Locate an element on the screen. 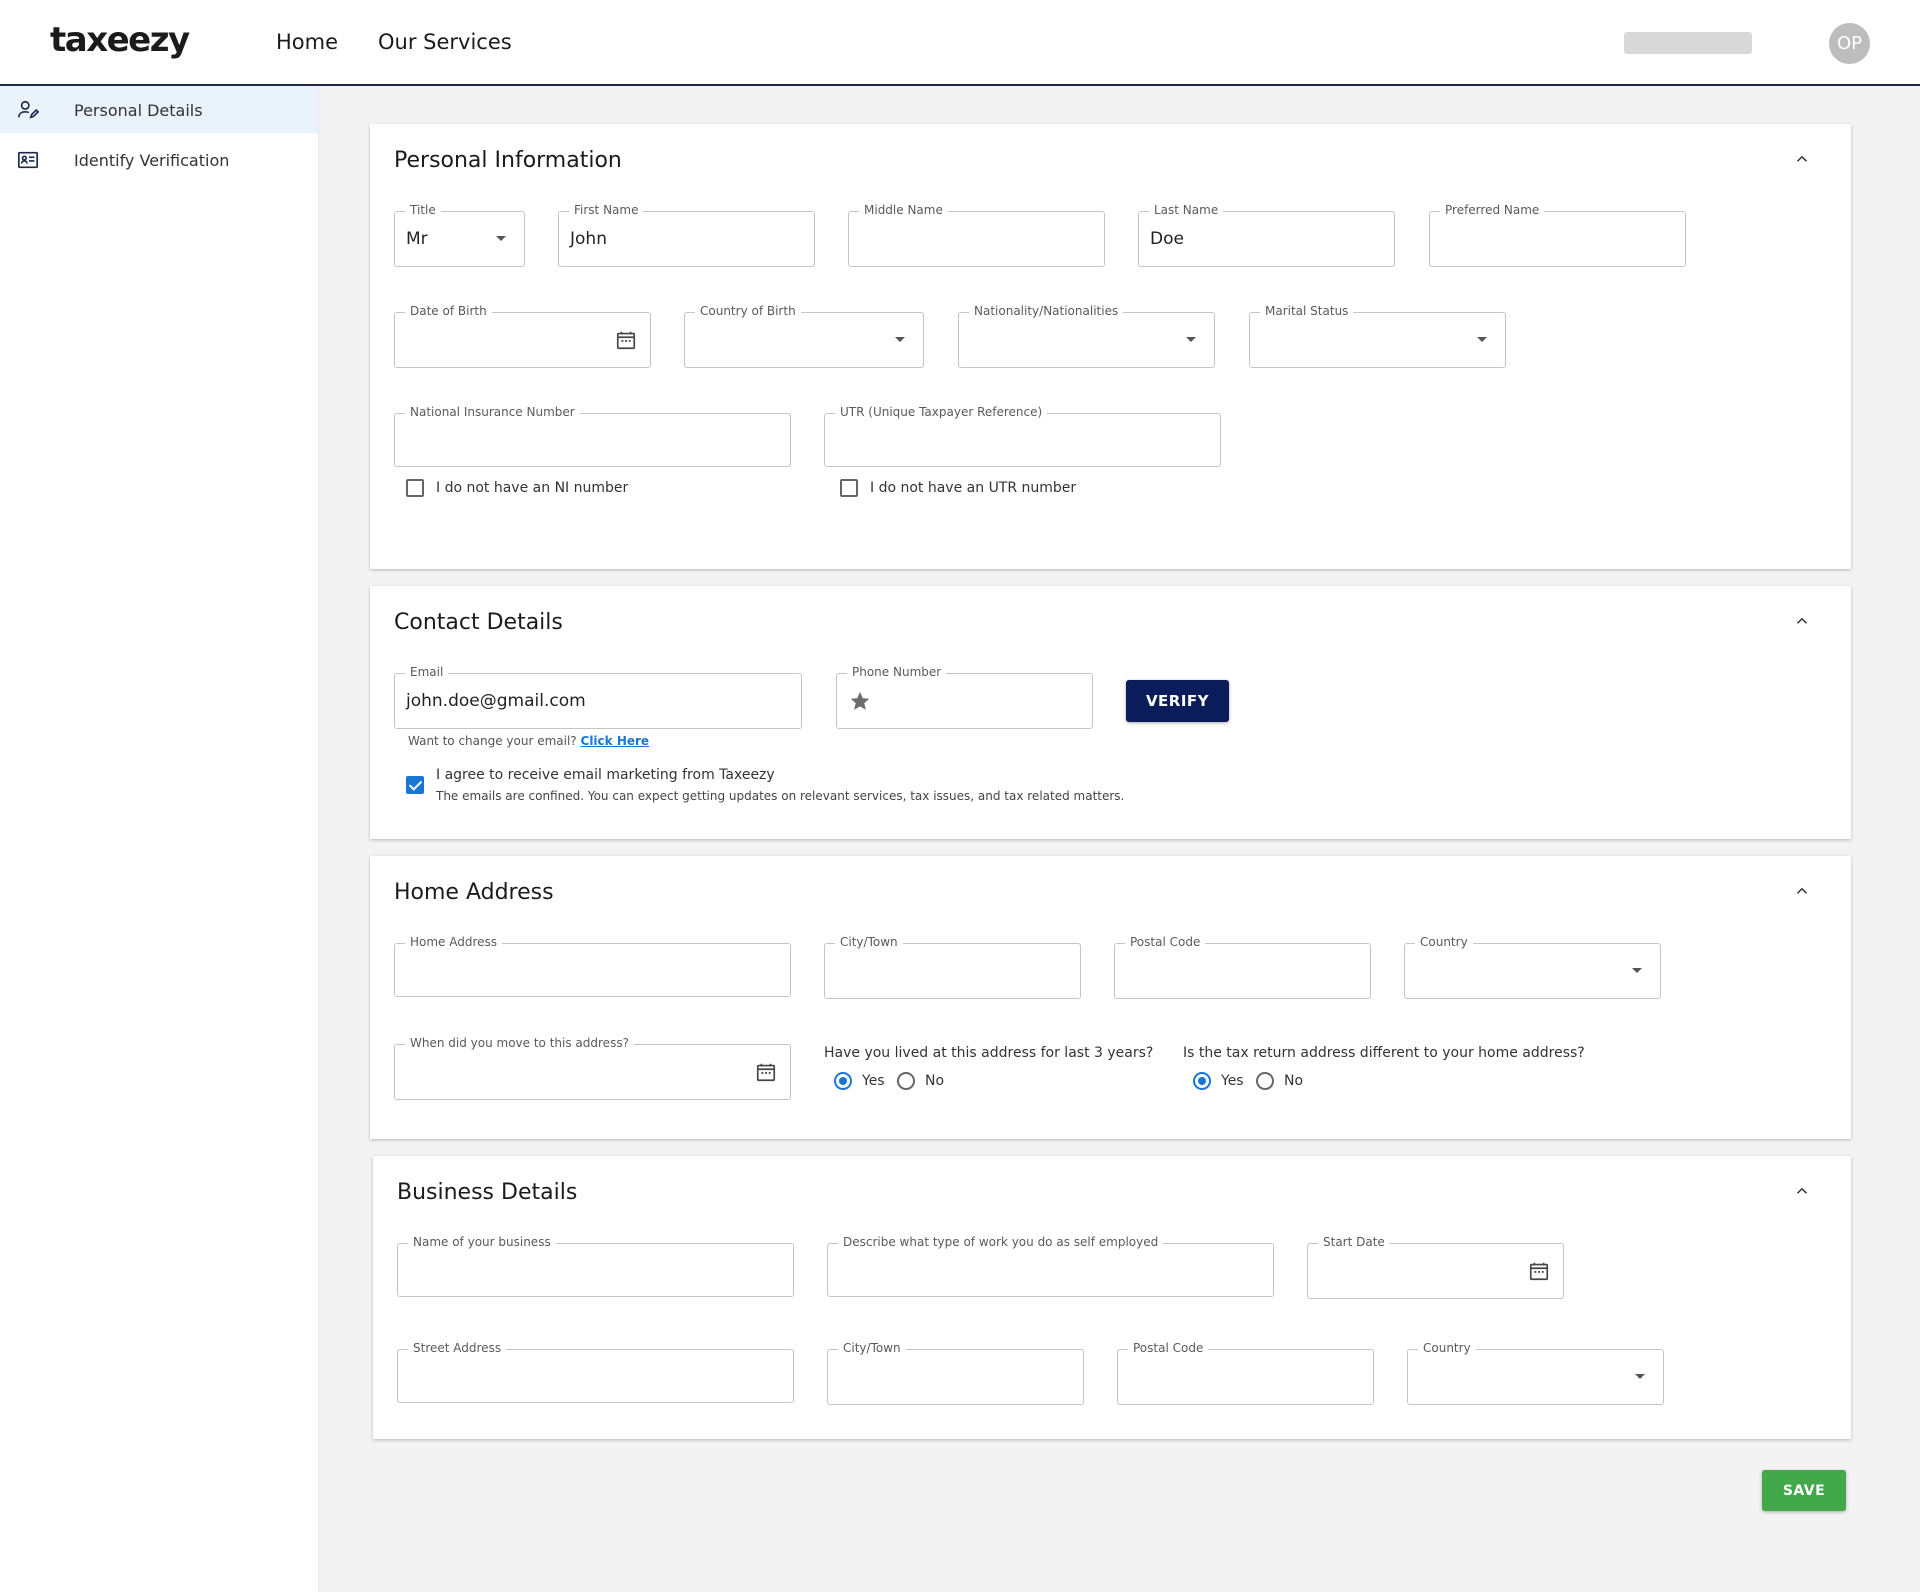  home-city-input: City/Town is located at coordinates (952, 967).